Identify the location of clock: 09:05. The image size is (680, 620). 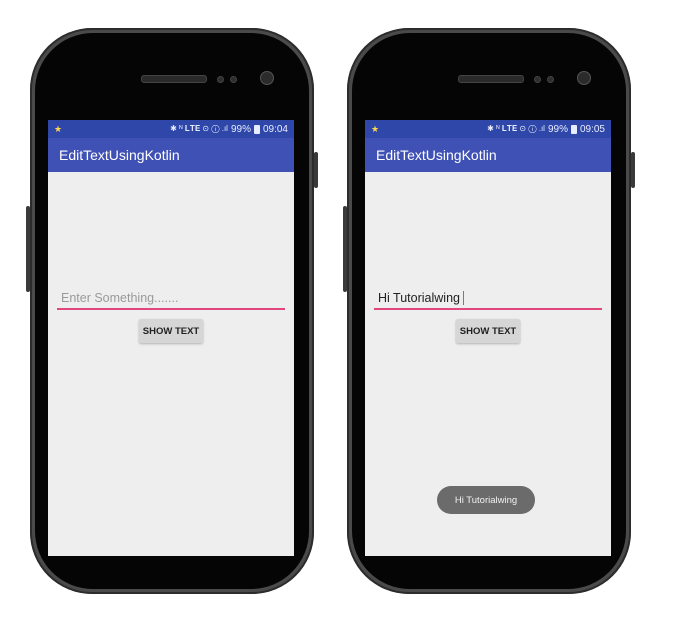
(592, 129).